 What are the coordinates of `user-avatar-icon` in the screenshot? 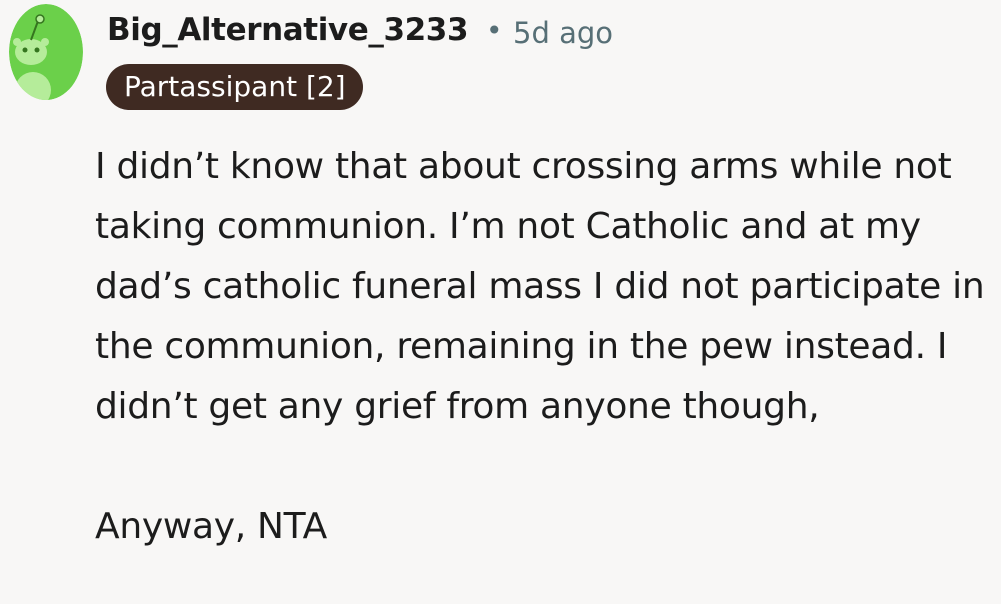 It's located at (46, 52).